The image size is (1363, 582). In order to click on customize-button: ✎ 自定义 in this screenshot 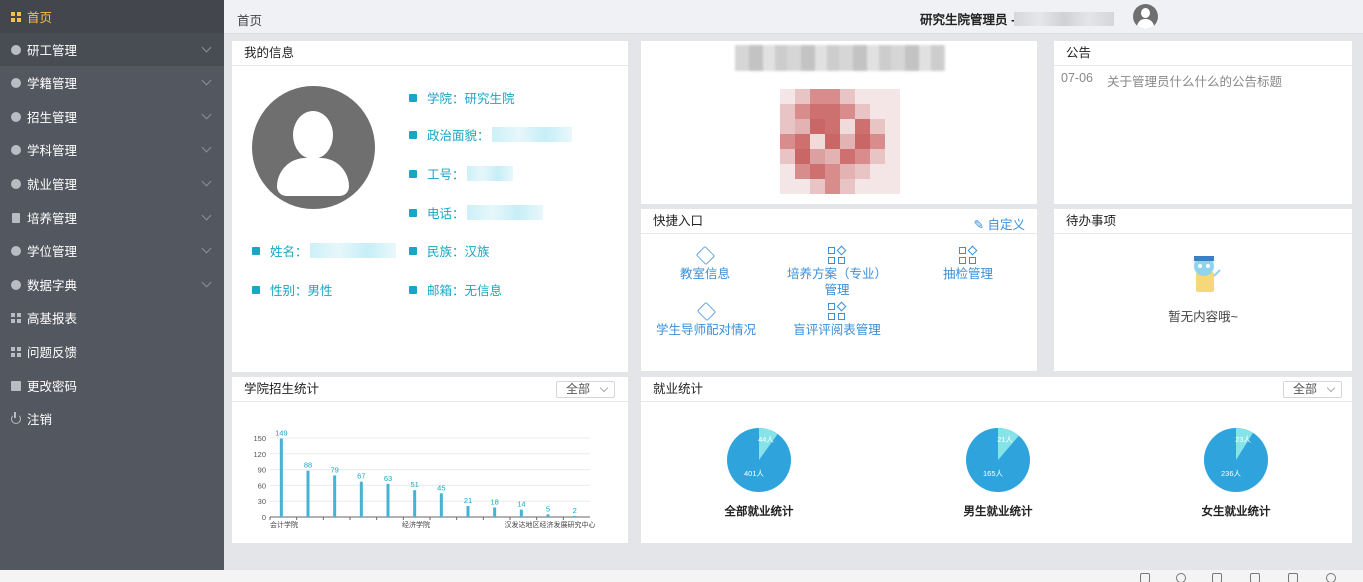, I will do `click(999, 223)`.